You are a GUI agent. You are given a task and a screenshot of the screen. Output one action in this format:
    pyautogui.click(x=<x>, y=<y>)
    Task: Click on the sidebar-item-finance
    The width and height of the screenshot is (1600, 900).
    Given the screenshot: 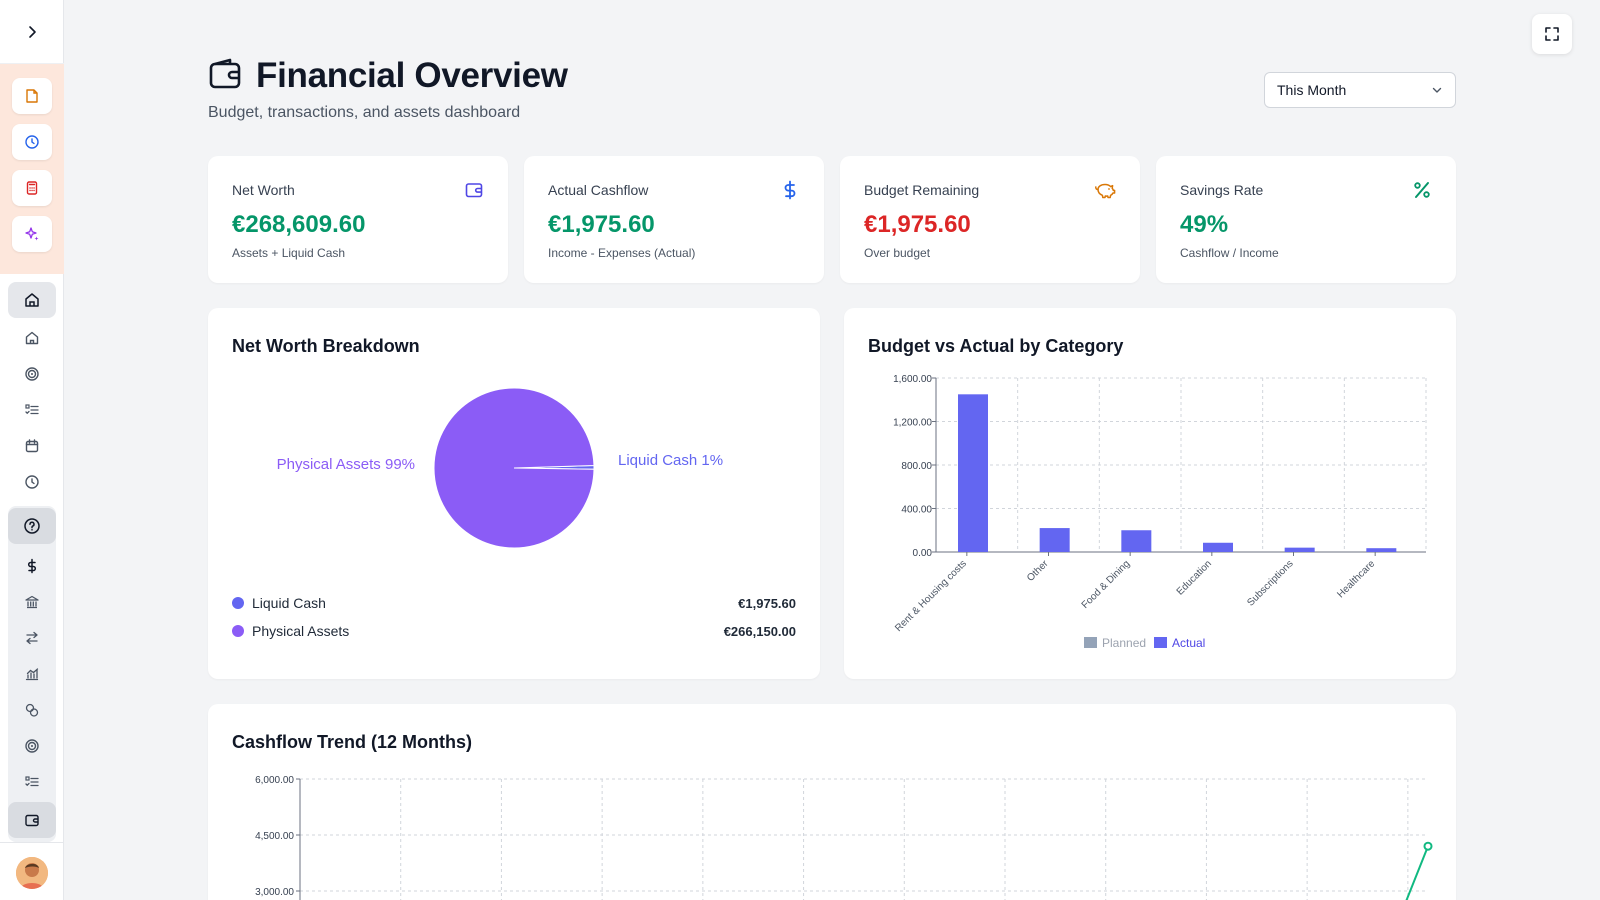 What is the action you would take?
    pyautogui.click(x=32, y=566)
    